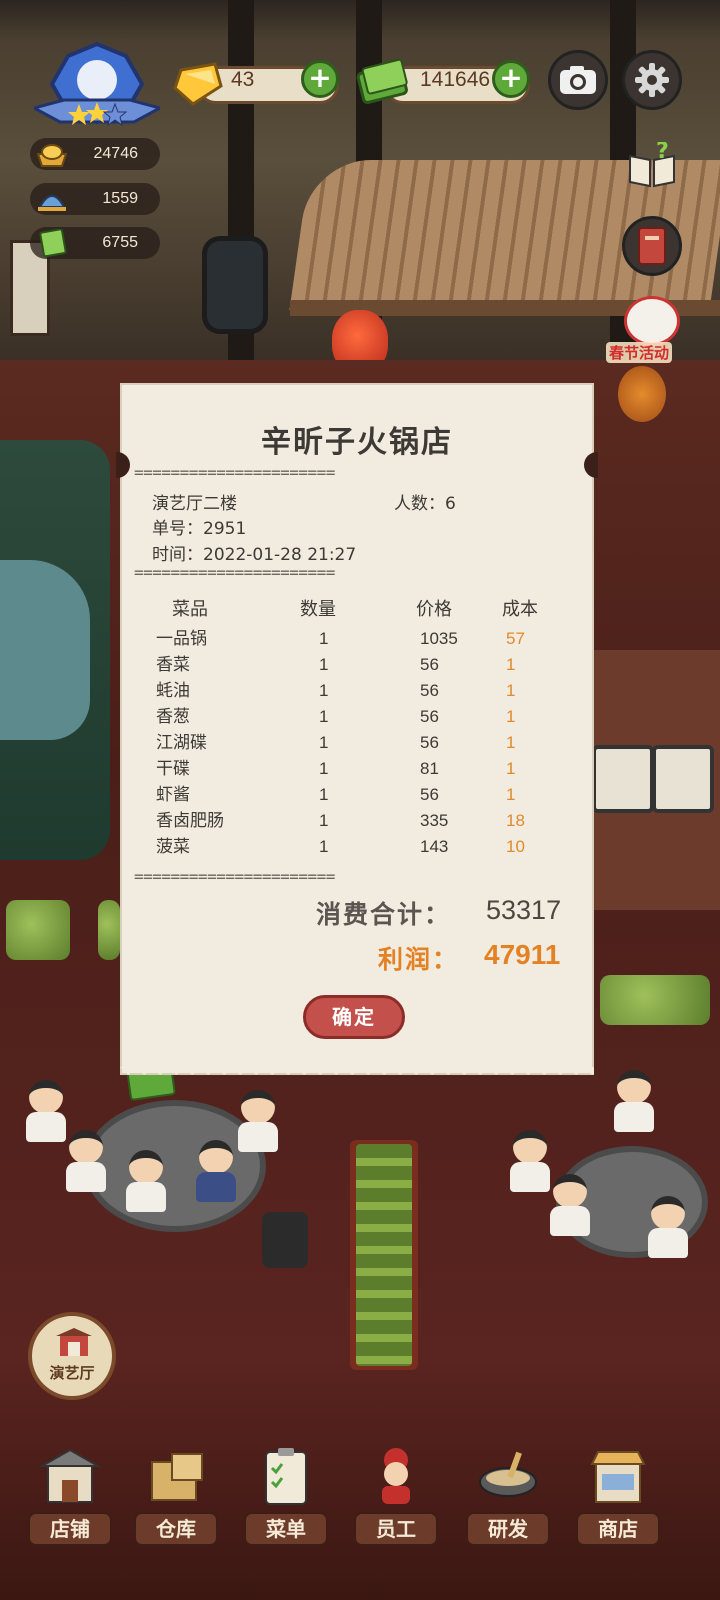  I want to click on gold-value: 24746, so click(116, 153).